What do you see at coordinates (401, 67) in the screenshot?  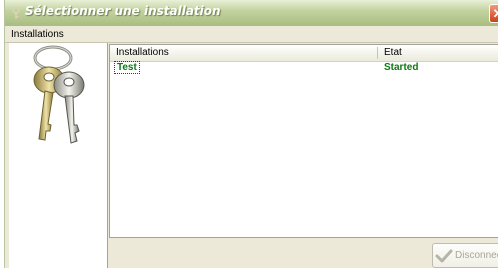 I see `installation-status: Started` at bounding box center [401, 67].